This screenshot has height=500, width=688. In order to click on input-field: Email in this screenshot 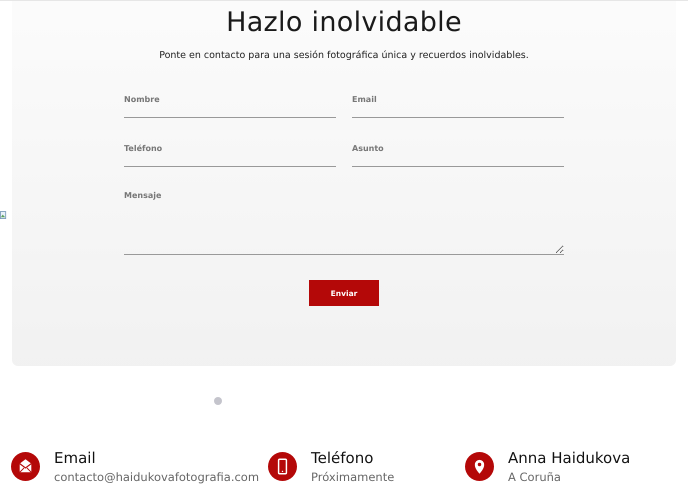, I will do `click(458, 104)`.